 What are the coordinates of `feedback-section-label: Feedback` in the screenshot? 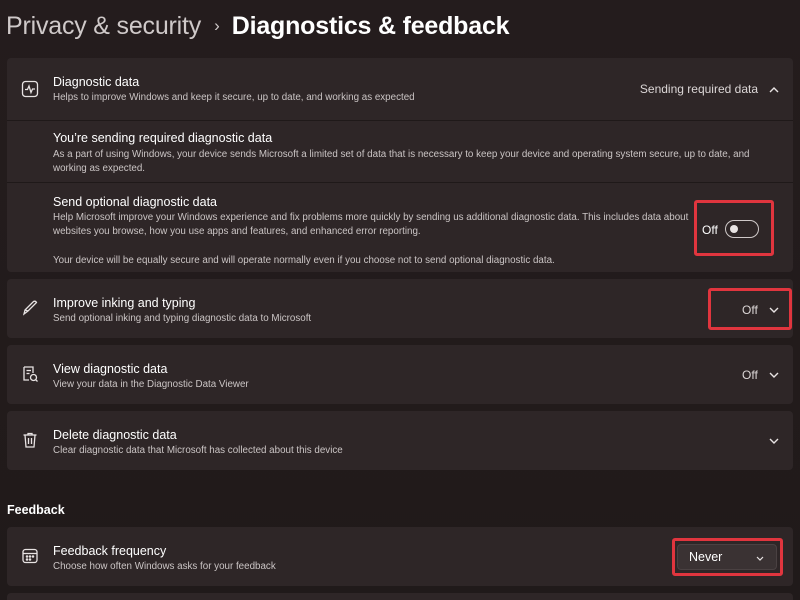 It's located at (36, 510).